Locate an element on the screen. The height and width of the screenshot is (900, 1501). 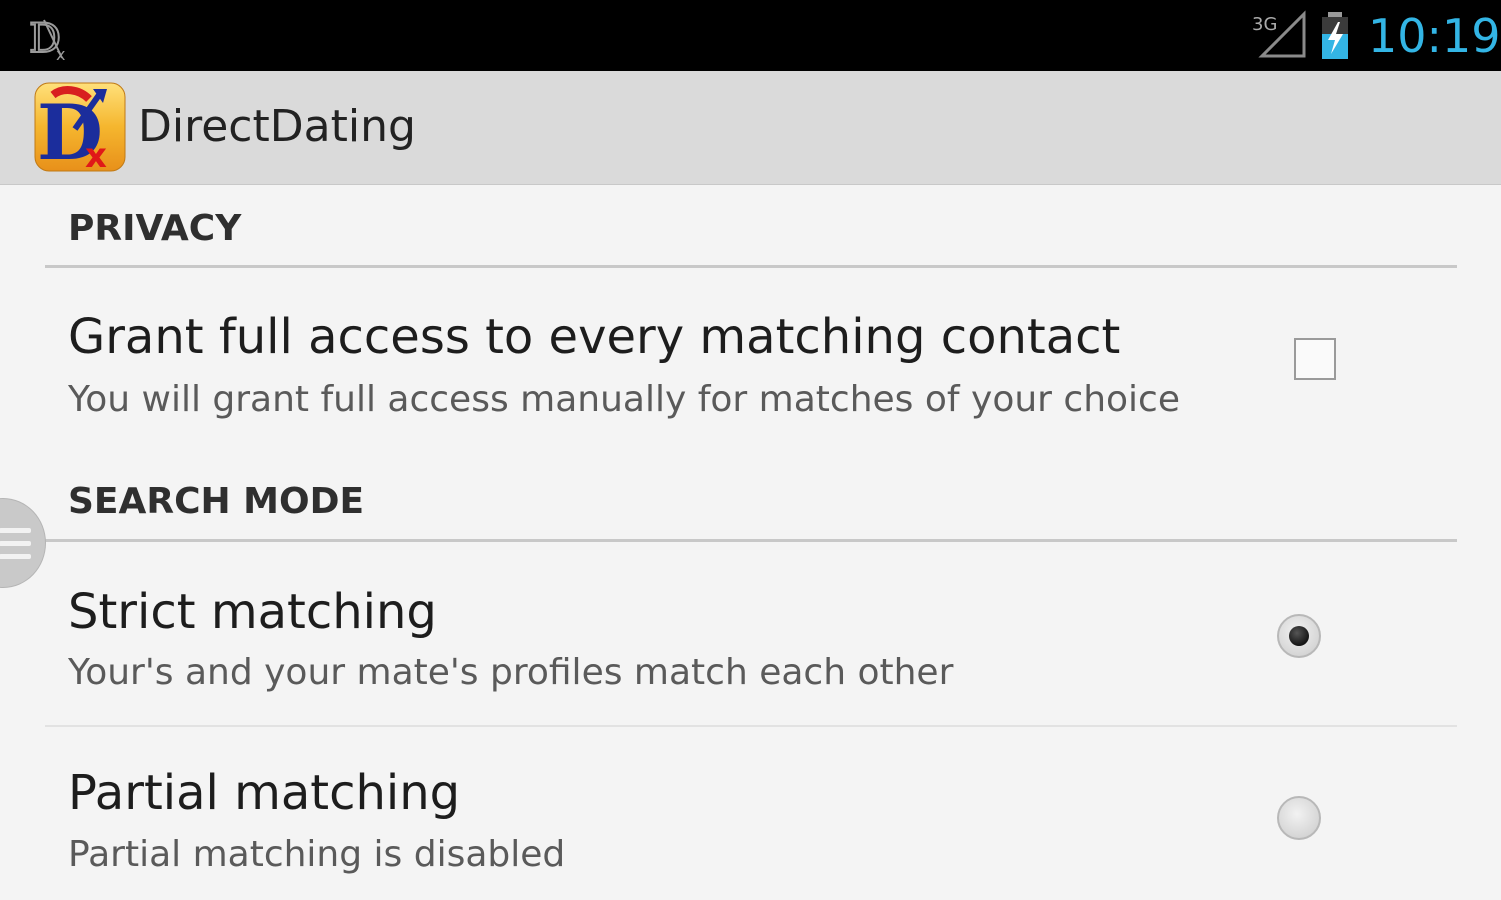
pref-title: Strict matching is located at coordinates (252, 612).